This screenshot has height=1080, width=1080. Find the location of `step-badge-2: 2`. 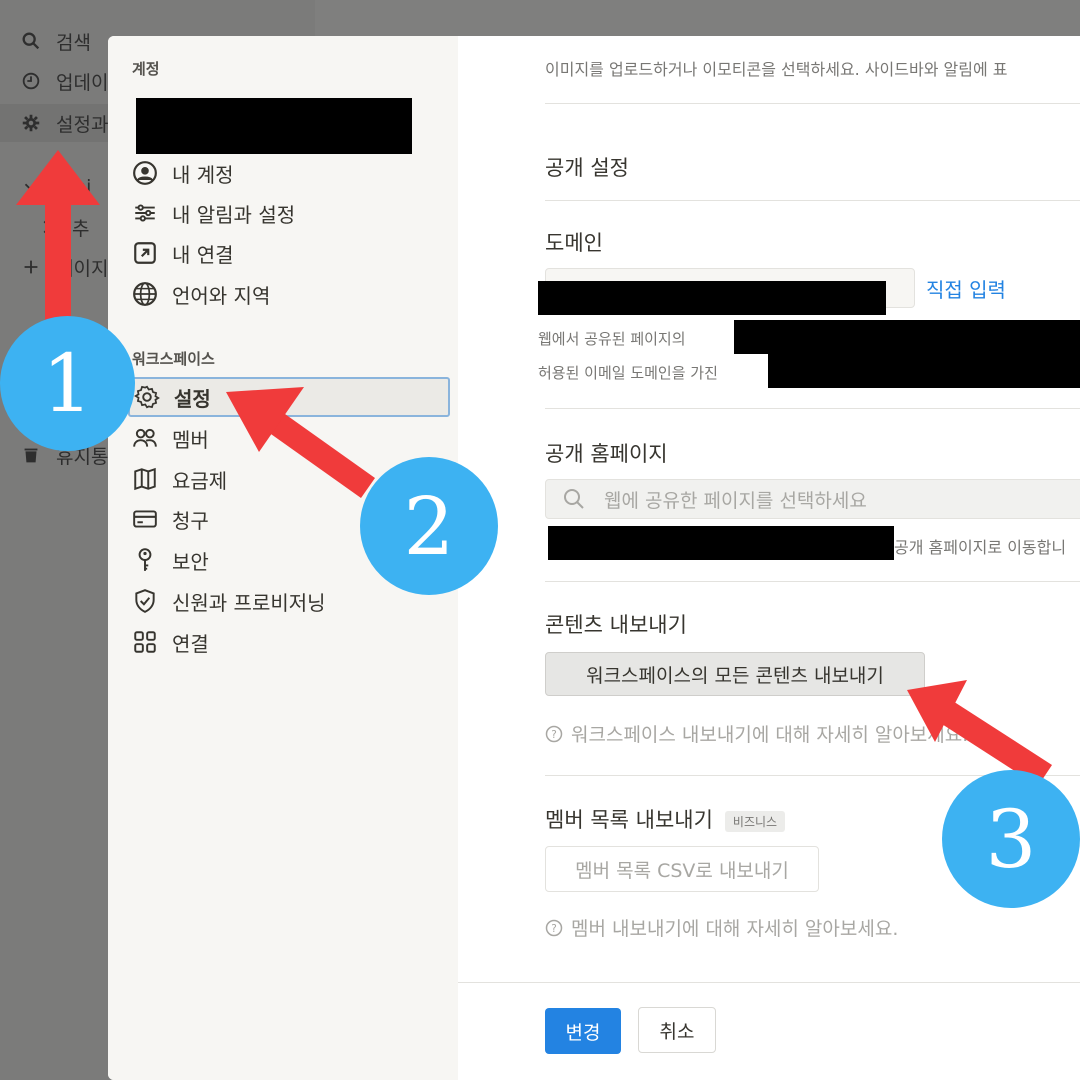

step-badge-2: 2 is located at coordinates (429, 526).